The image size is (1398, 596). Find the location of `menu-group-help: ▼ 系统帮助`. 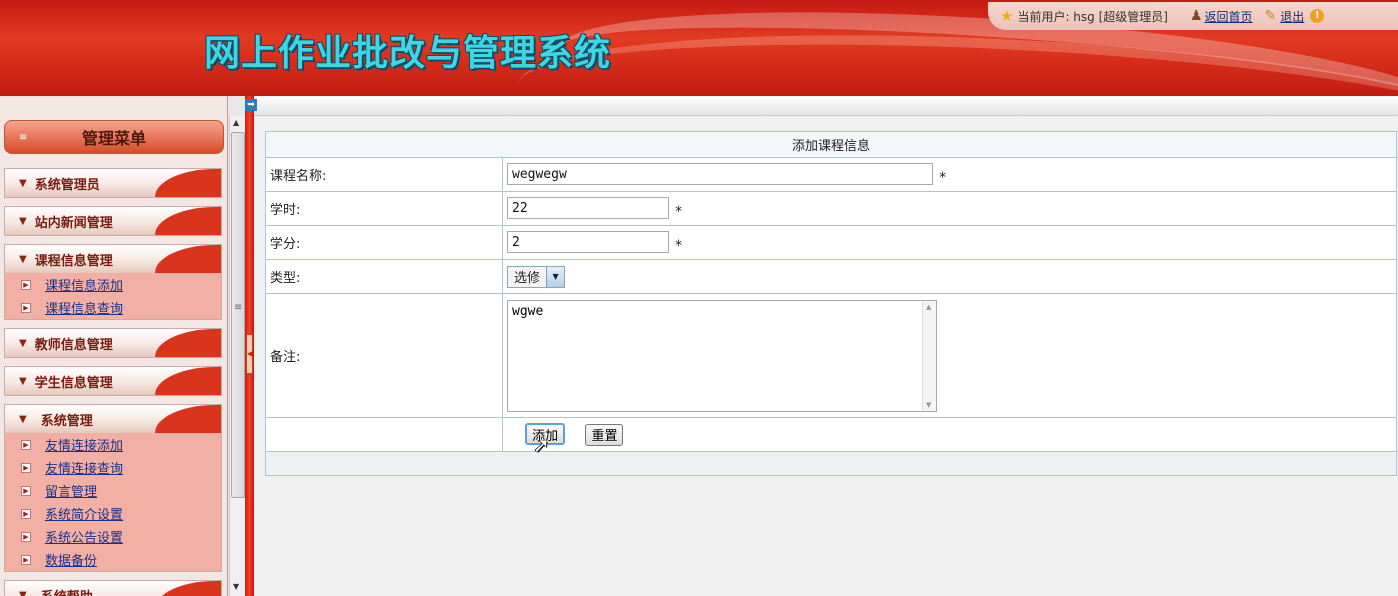

menu-group-help: ▼ 系统帮助 is located at coordinates (113, 588).